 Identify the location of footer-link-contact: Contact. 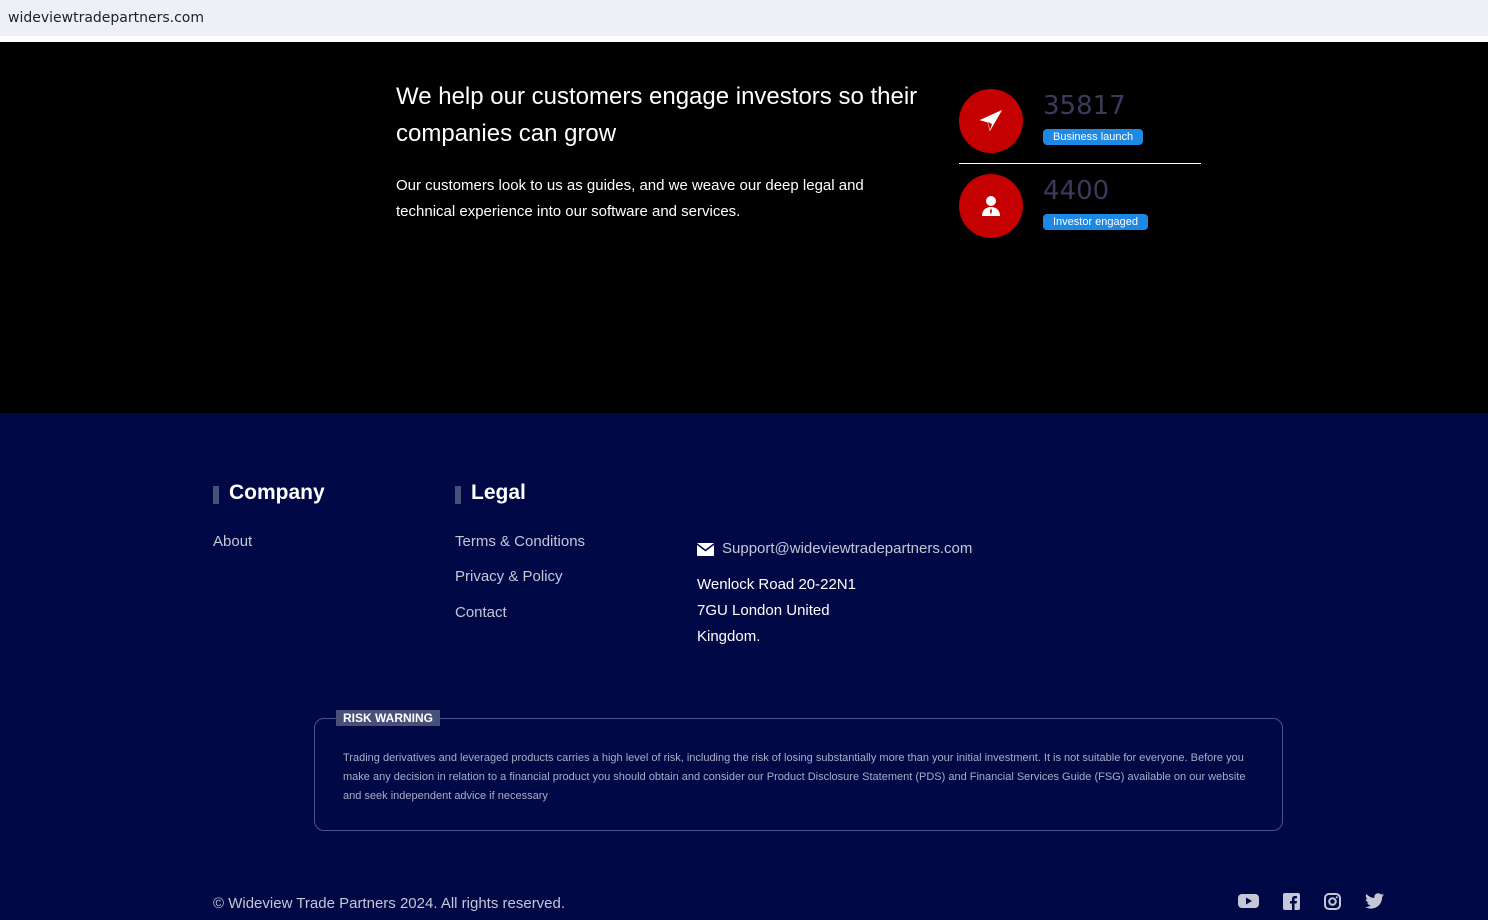
(481, 612).